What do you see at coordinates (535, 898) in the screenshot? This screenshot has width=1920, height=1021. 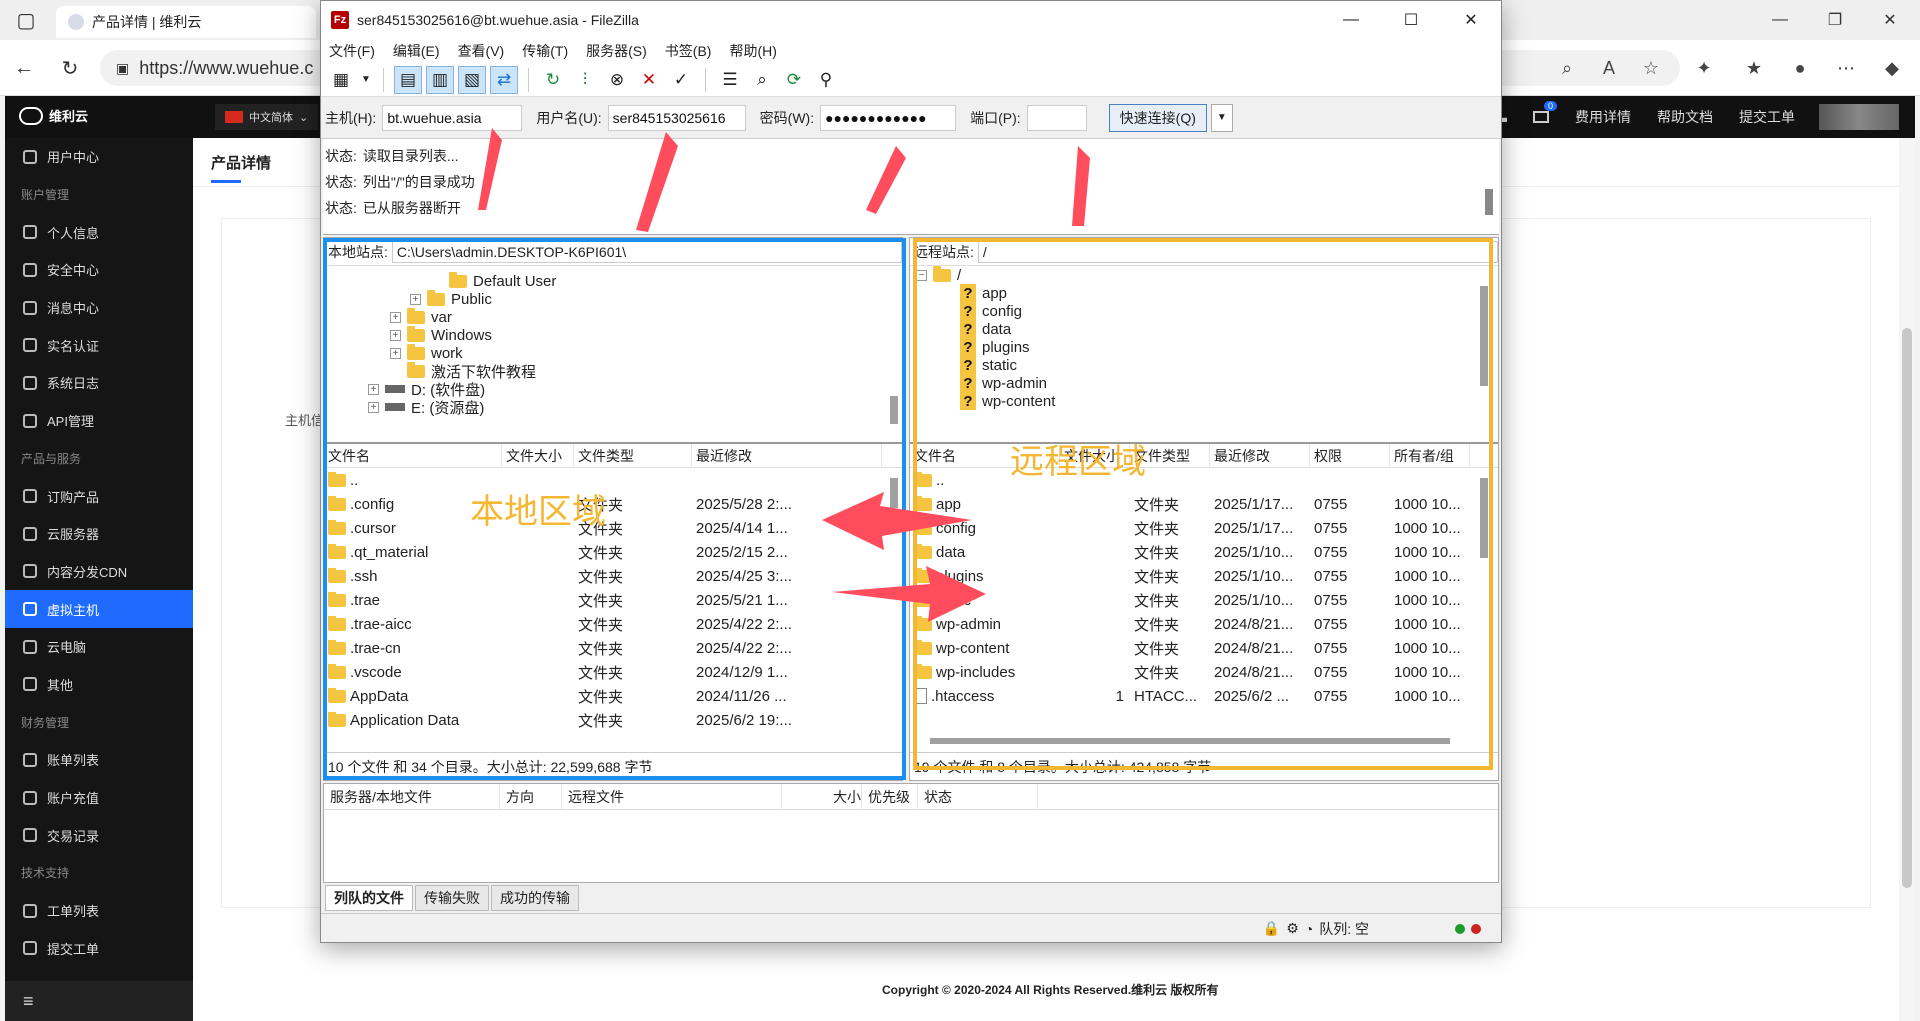 I see `queue-tab: 成功的传输` at bounding box center [535, 898].